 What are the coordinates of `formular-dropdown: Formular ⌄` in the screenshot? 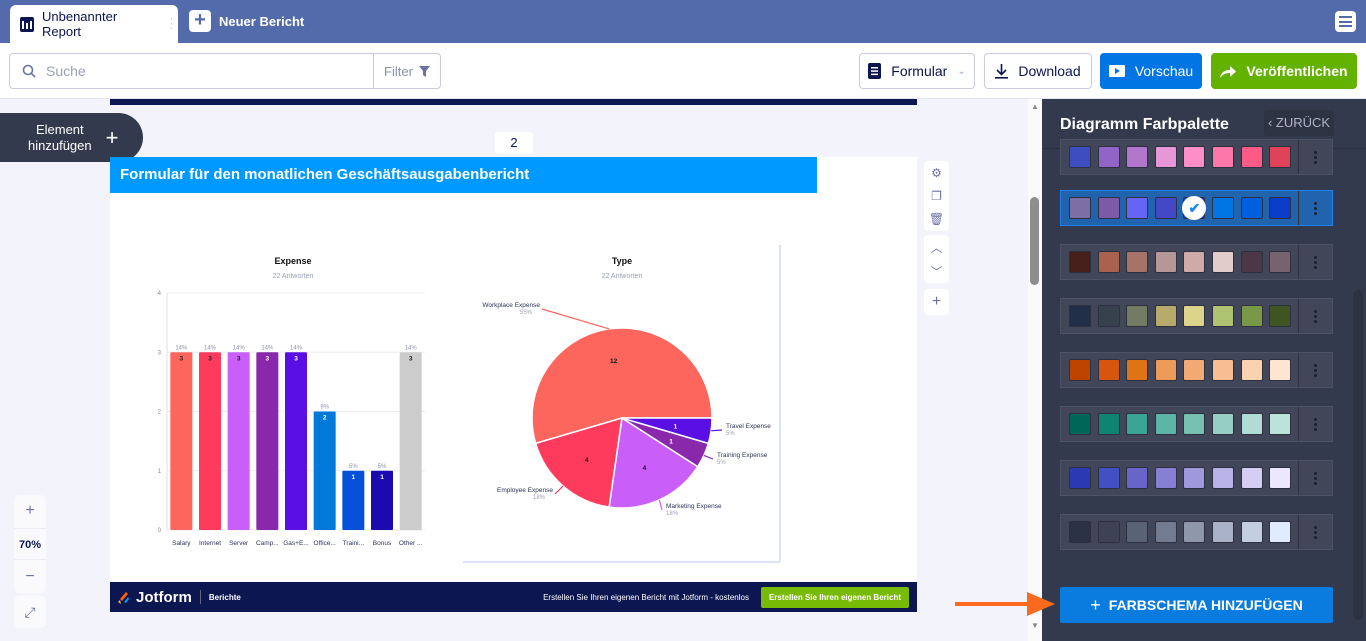 It's located at (917, 71).